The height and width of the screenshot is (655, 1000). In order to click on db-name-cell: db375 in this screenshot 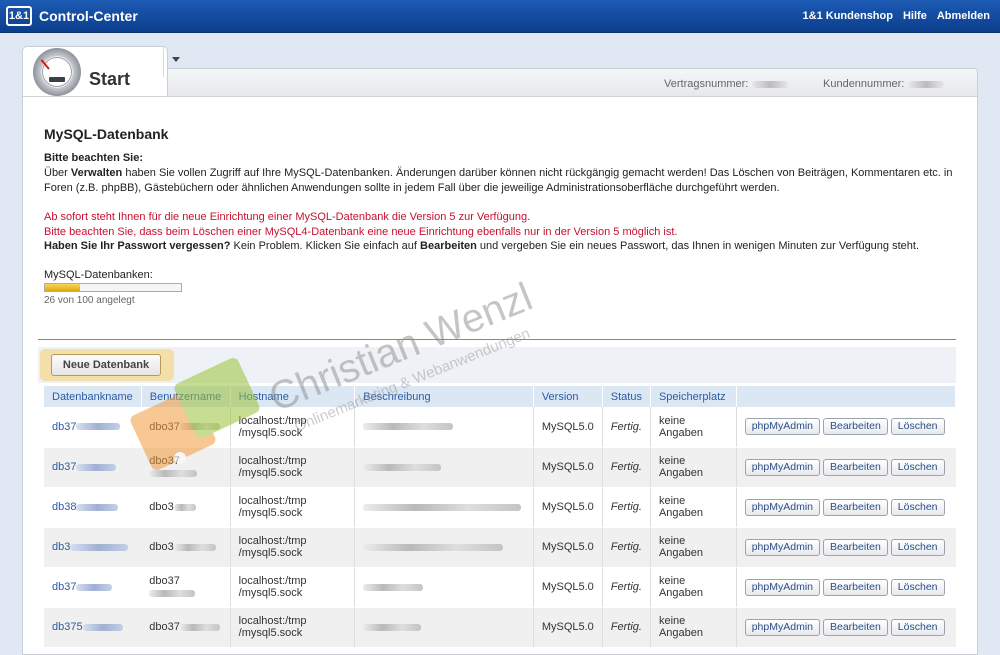, I will do `click(93, 627)`.